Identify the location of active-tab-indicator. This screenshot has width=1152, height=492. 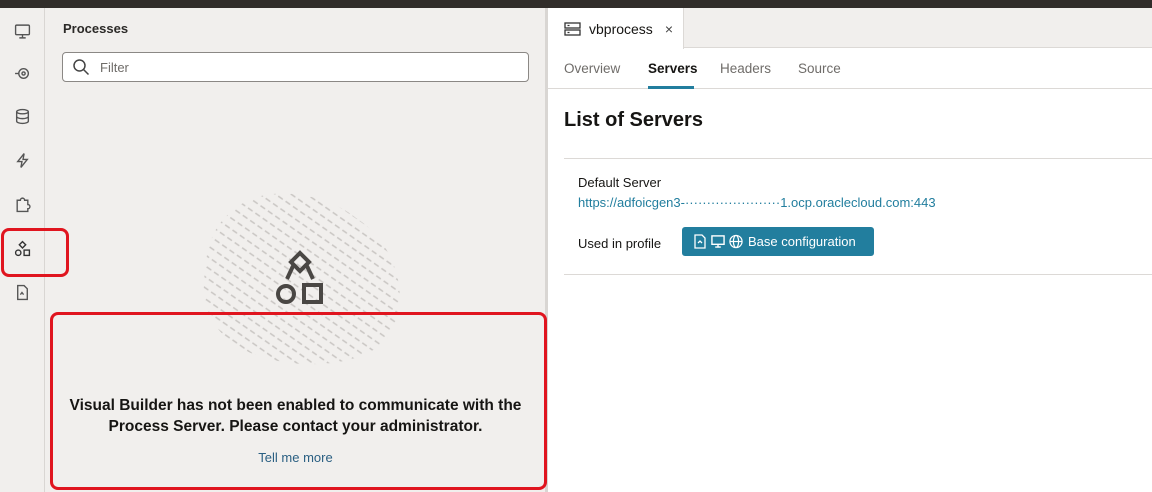
(671, 87).